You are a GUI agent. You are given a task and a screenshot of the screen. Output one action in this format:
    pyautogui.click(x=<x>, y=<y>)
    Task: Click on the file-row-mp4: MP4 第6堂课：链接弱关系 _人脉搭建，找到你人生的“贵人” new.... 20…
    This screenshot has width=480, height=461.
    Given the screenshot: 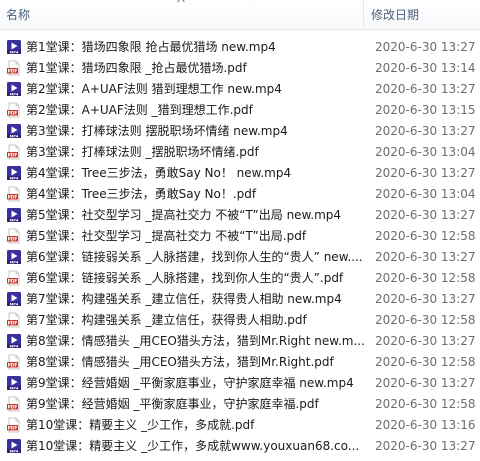 What is the action you would take?
    pyautogui.click(x=240, y=256)
    